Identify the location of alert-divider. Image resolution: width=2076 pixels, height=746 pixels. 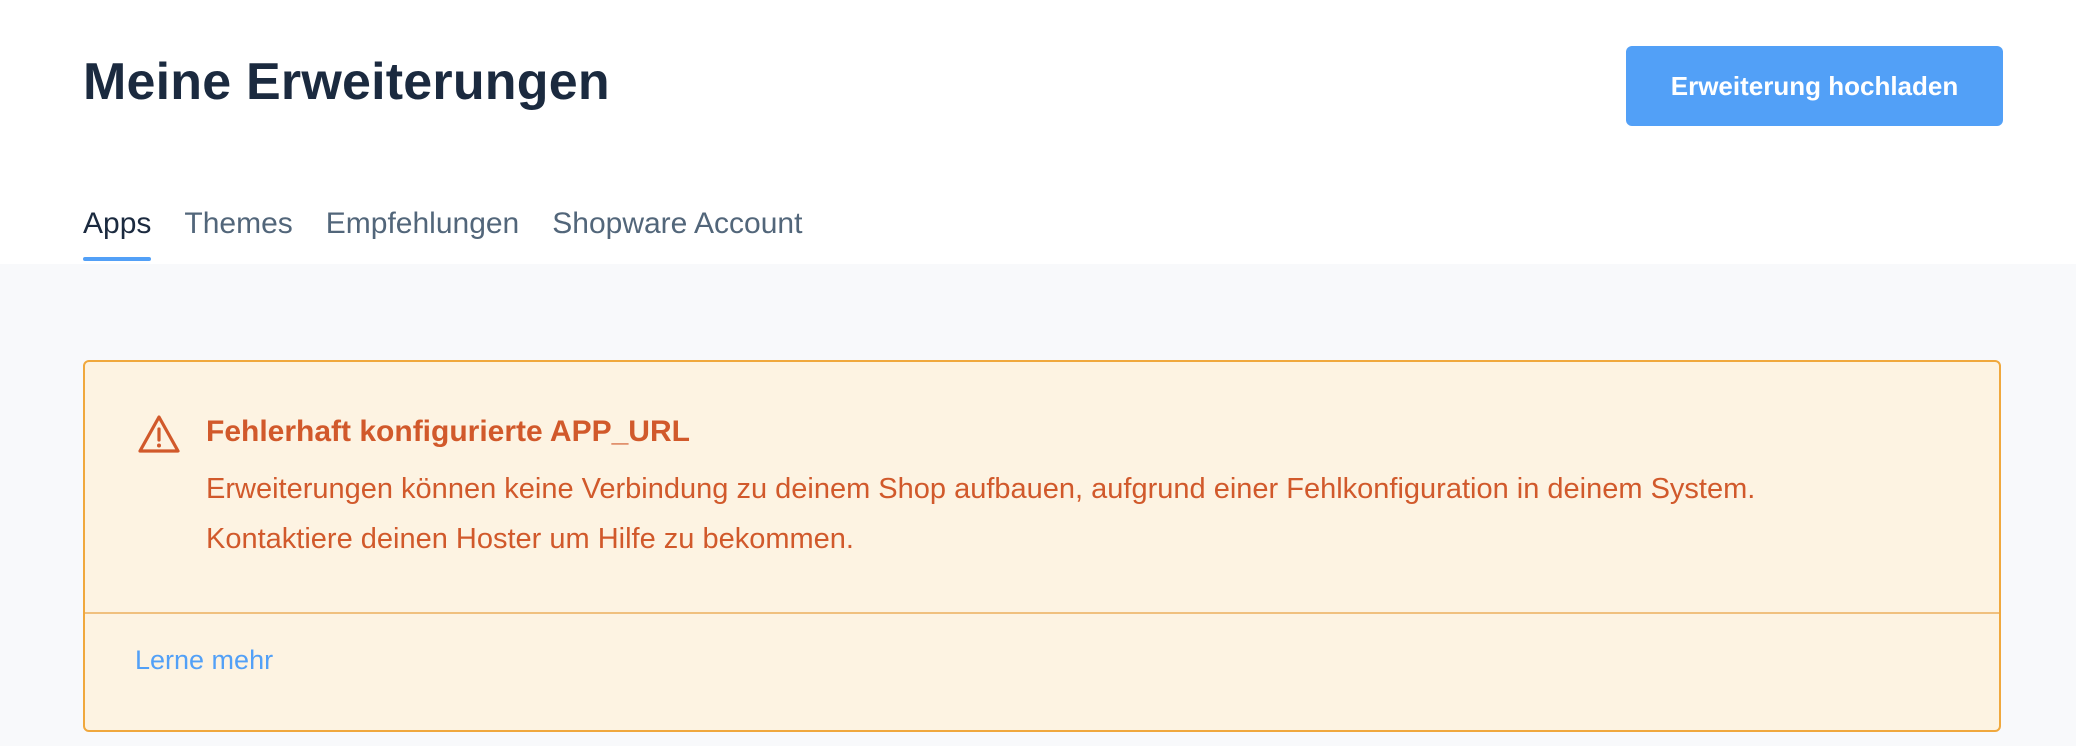
(1042, 613).